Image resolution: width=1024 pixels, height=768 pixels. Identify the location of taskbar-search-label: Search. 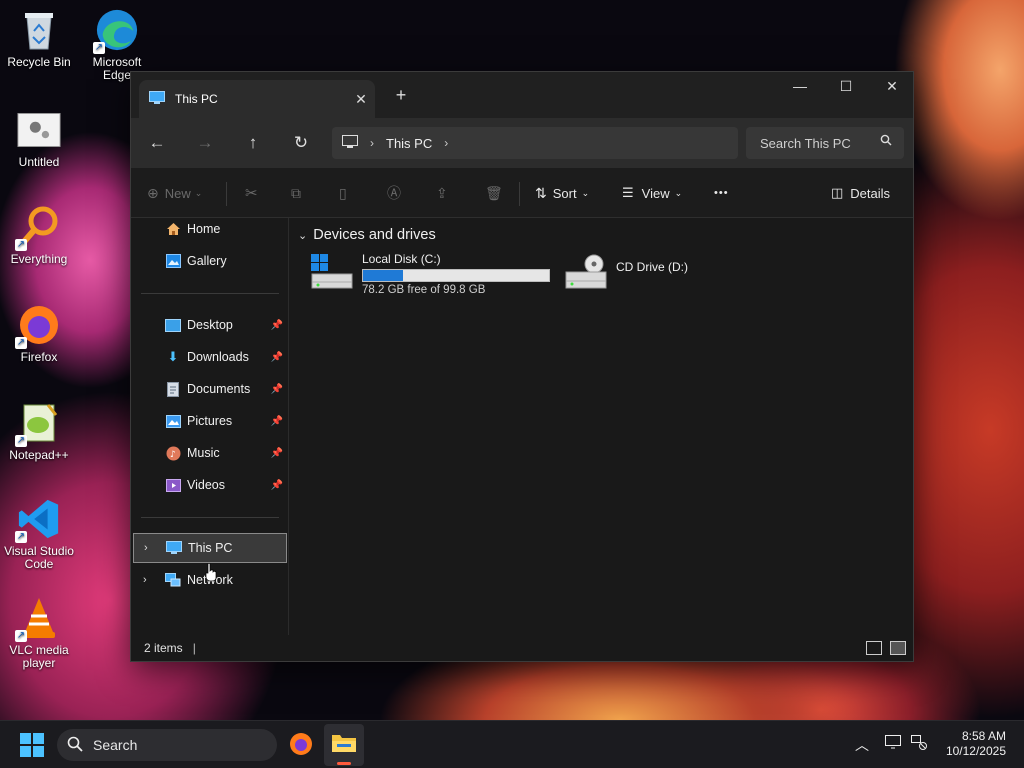
(115, 745).